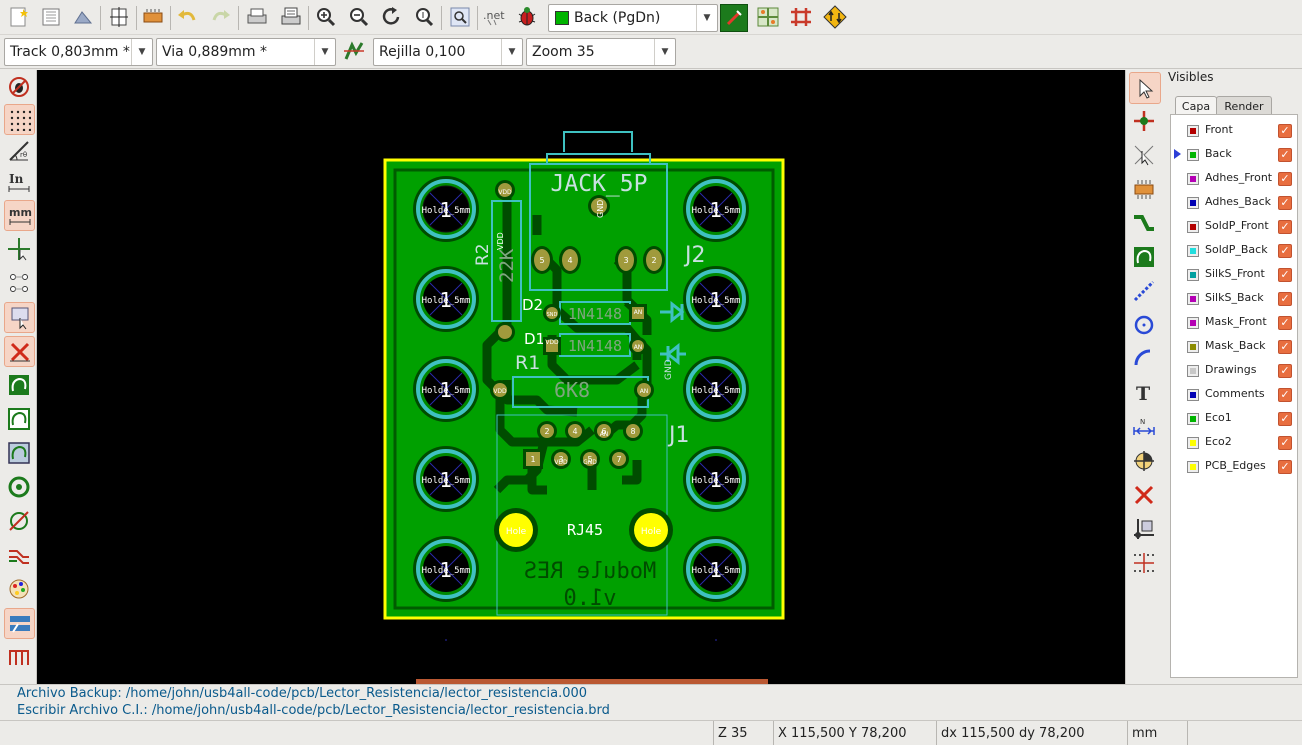  Describe the element at coordinates (18, 452) in the screenshot. I see `zone-sketch-icon` at that location.